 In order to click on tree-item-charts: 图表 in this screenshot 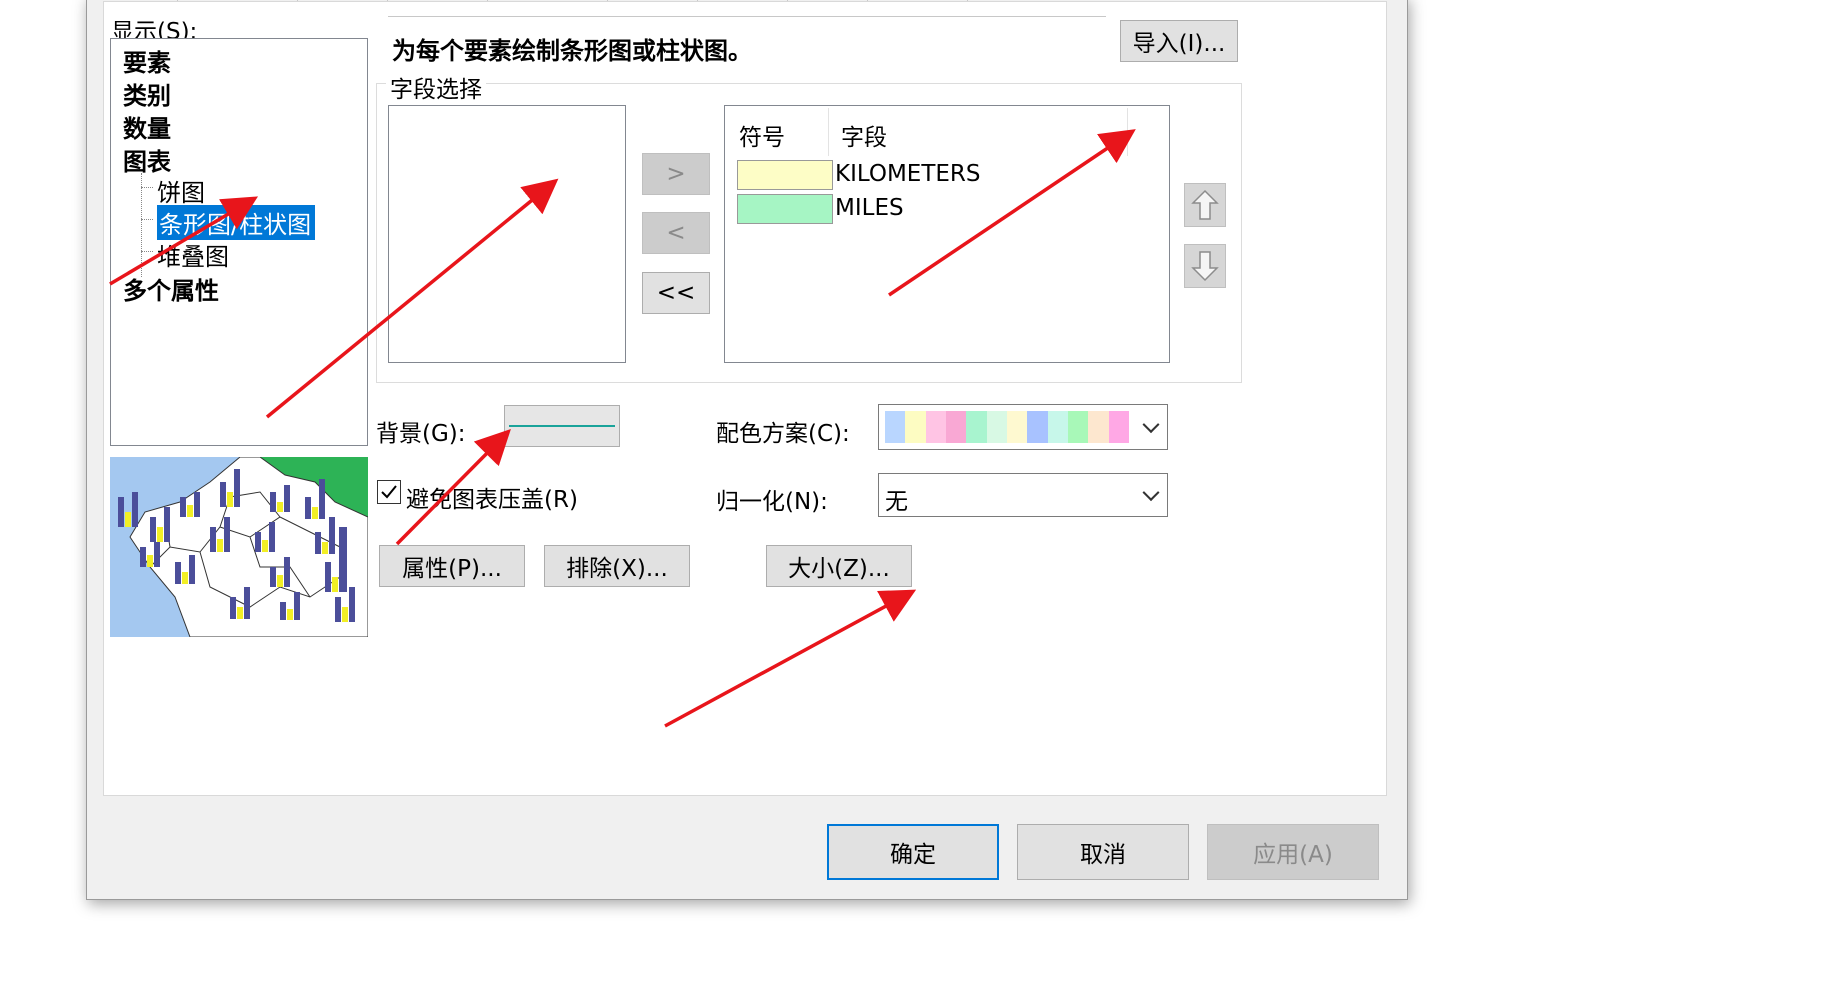, I will do `click(147, 159)`.